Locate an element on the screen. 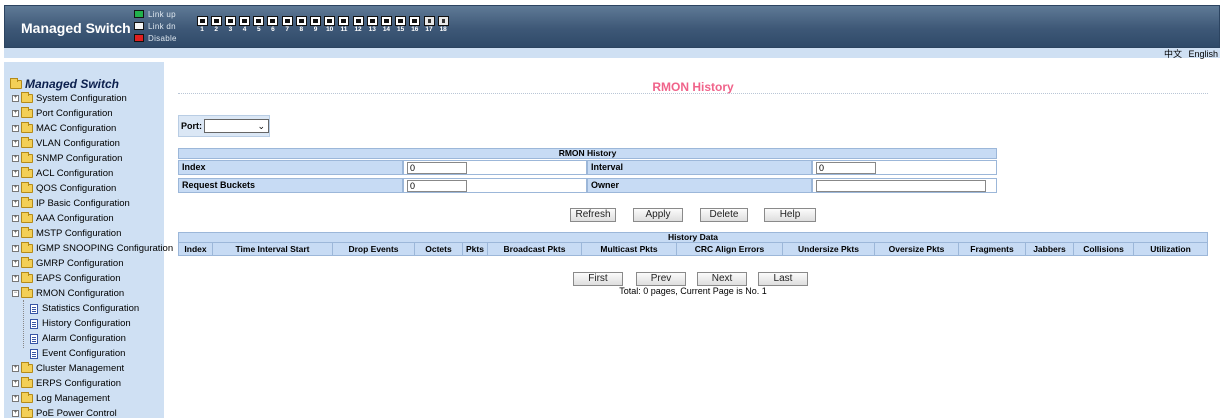 This screenshot has width=1224, height=418. first-page-button: First is located at coordinates (598, 279).